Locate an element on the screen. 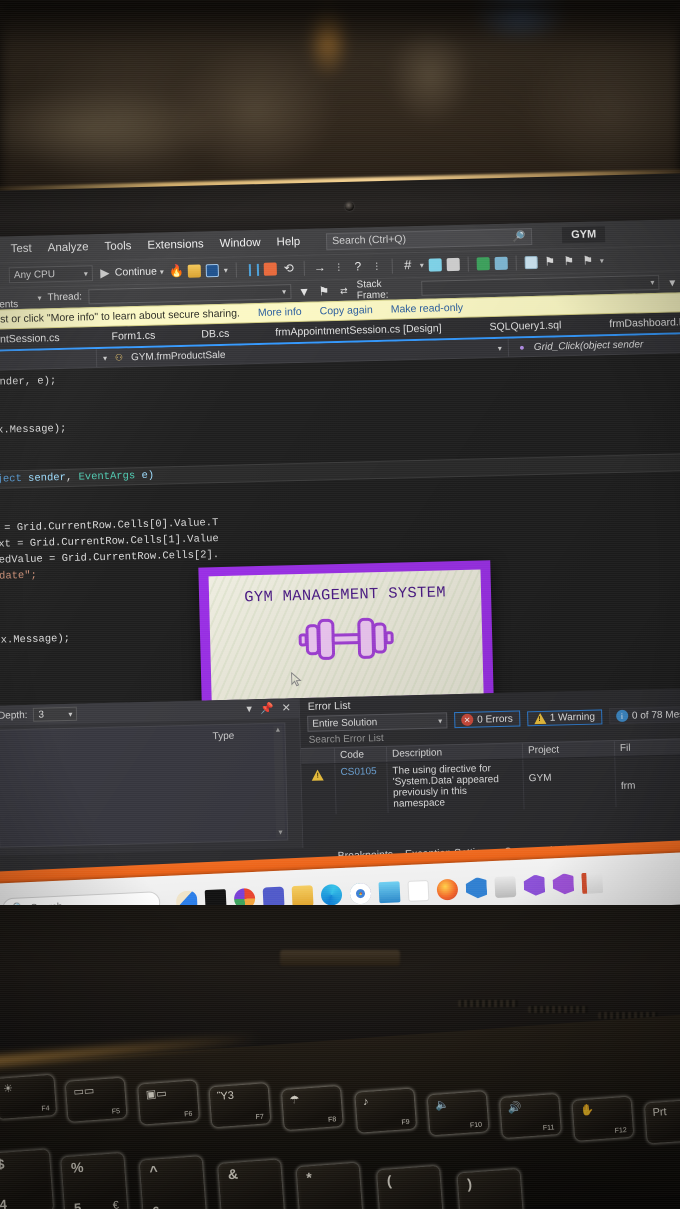  menu-item-help: Help is located at coordinates (288, 242).